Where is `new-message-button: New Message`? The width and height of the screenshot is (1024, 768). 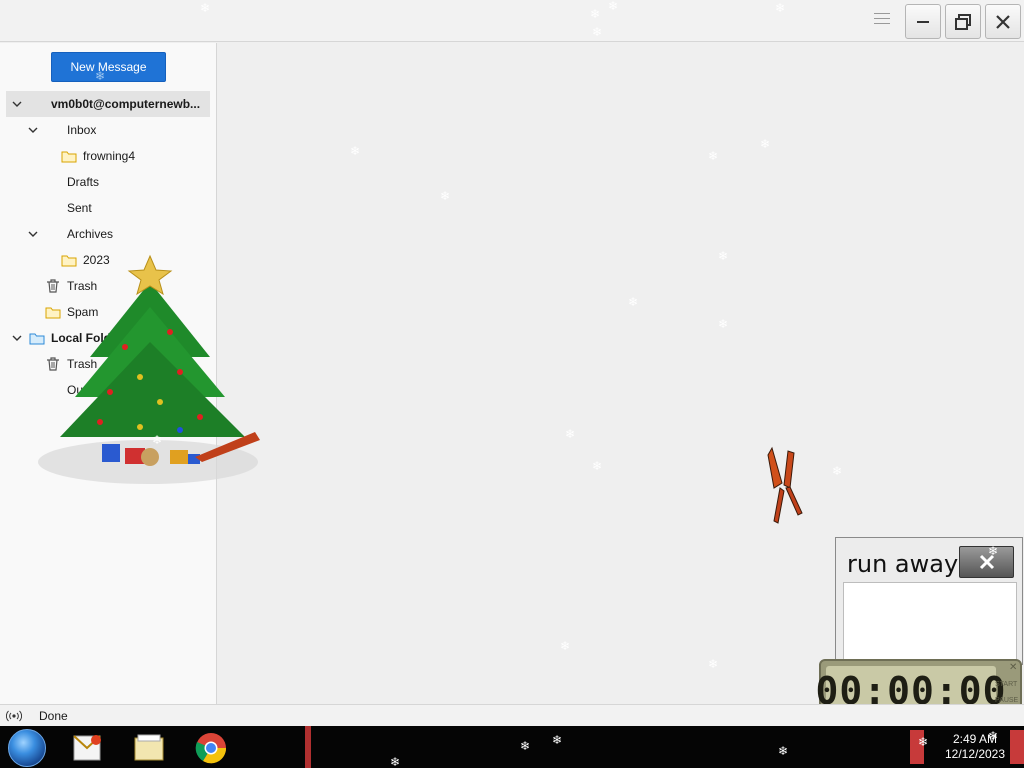
new-message-button: New Message is located at coordinates (108, 67).